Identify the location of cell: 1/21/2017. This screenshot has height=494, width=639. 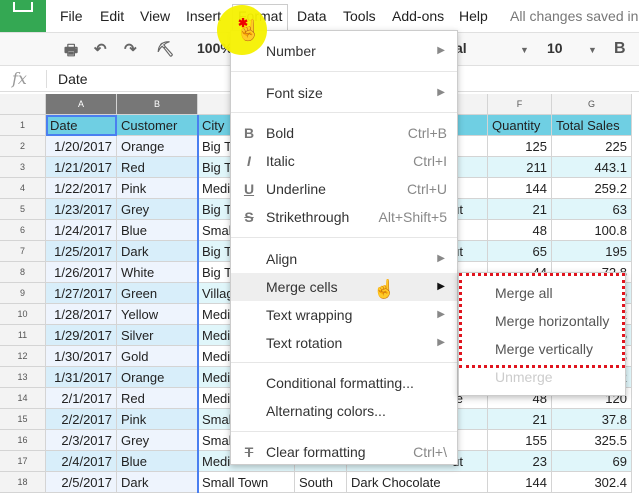
(81, 167).